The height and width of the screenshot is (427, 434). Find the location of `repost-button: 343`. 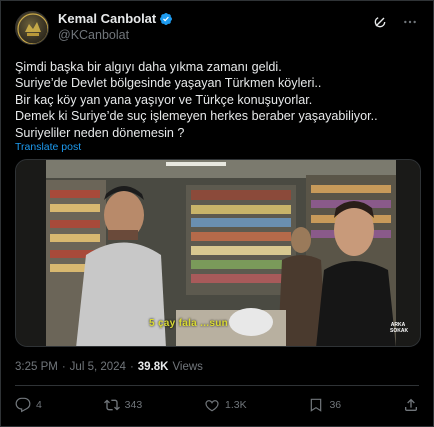

repost-button: 343 is located at coordinates (123, 405).